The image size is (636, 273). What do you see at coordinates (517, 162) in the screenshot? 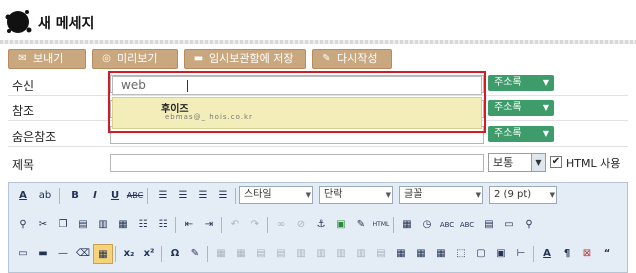
I see `priority-select: 보통 ▼` at bounding box center [517, 162].